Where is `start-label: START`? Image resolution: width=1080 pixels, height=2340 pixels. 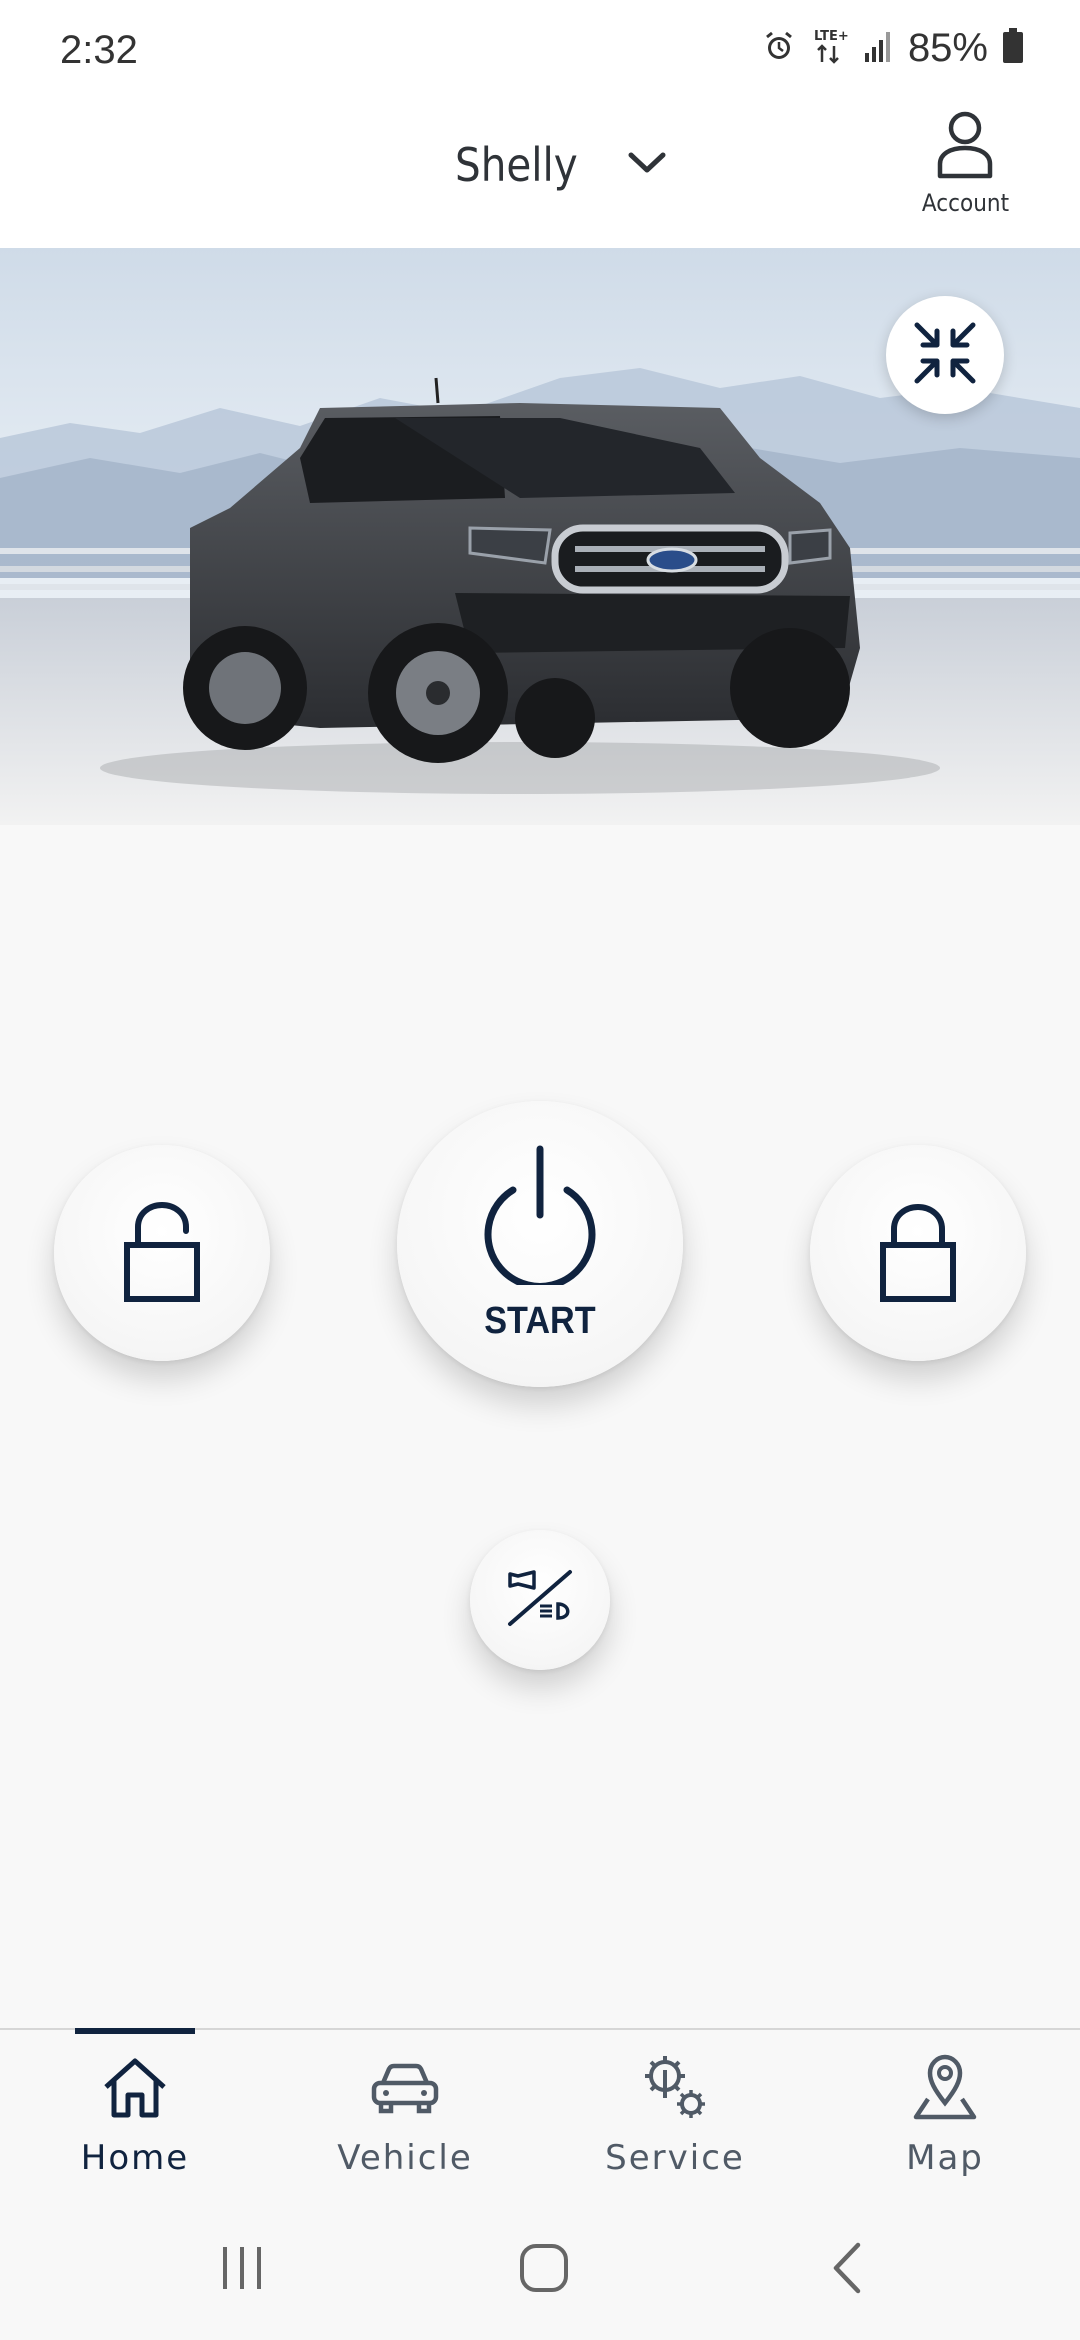 start-label: START is located at coordinates (540, 1321).